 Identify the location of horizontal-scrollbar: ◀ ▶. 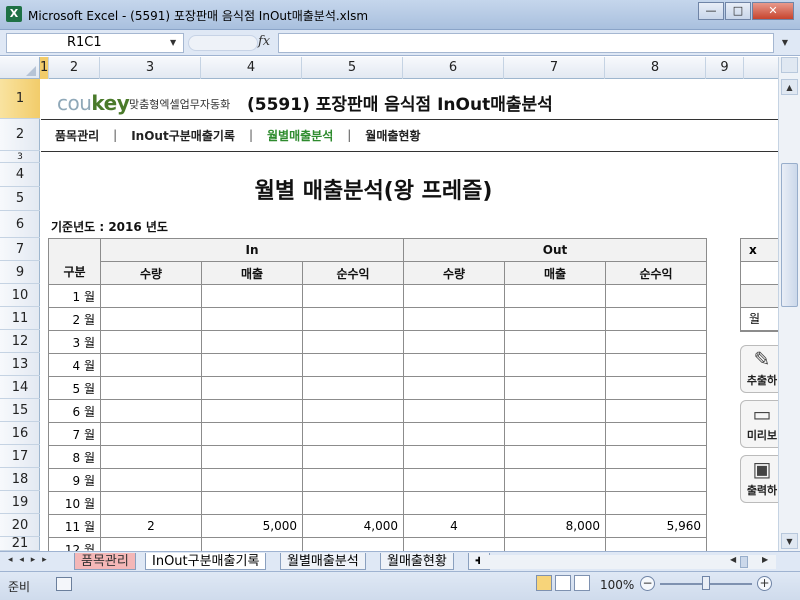
(628, 562).